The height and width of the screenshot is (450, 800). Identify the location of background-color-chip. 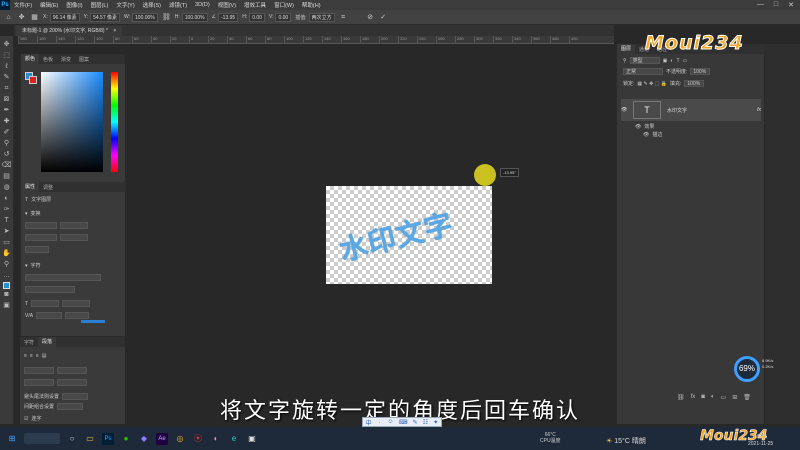
(33, 80).